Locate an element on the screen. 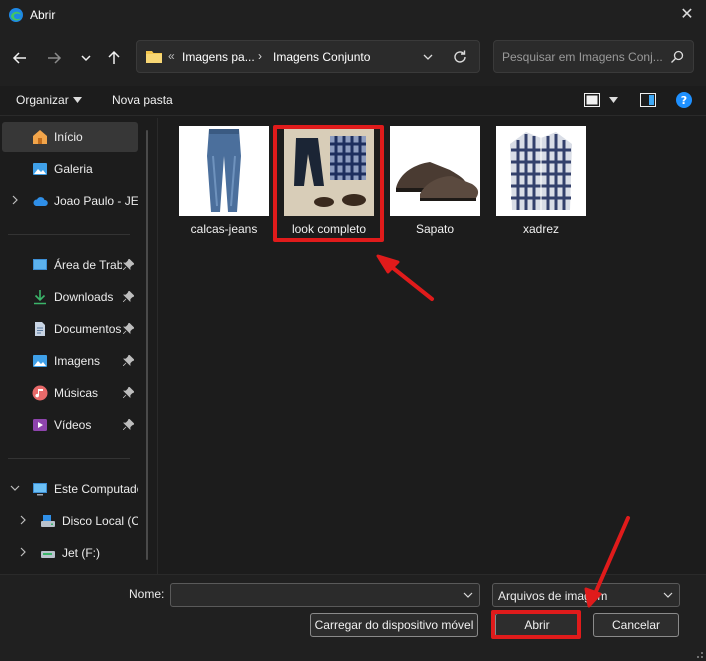 Image resolution: width=706 pixels, height=661 pixels. jeans-thumbnail-icon is located at coordinates (224, 171).